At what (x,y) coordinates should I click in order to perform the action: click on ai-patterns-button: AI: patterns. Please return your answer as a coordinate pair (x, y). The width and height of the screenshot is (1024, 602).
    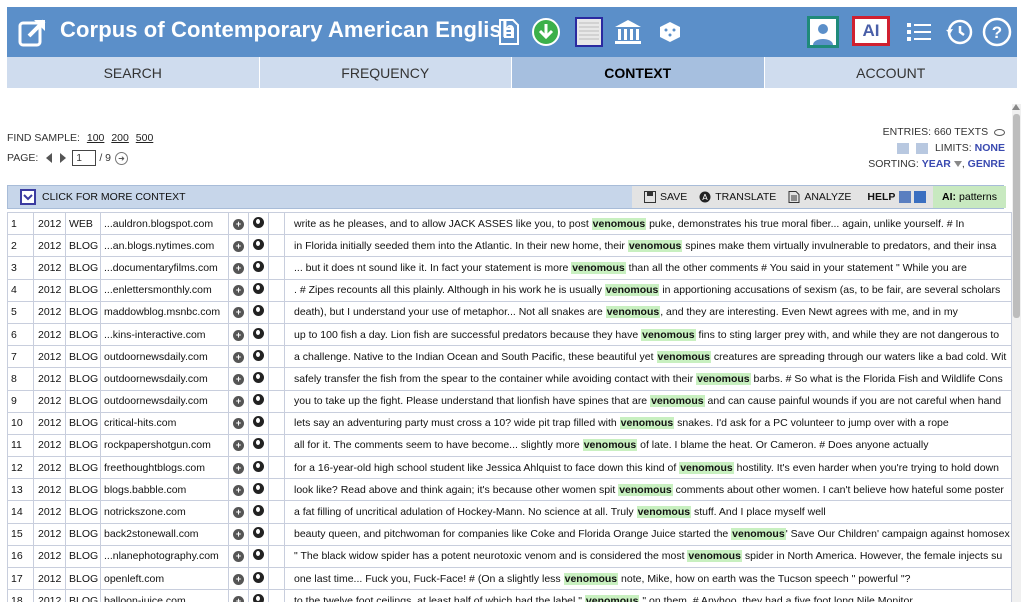
    Looking at the image, I should click on (969, 197).